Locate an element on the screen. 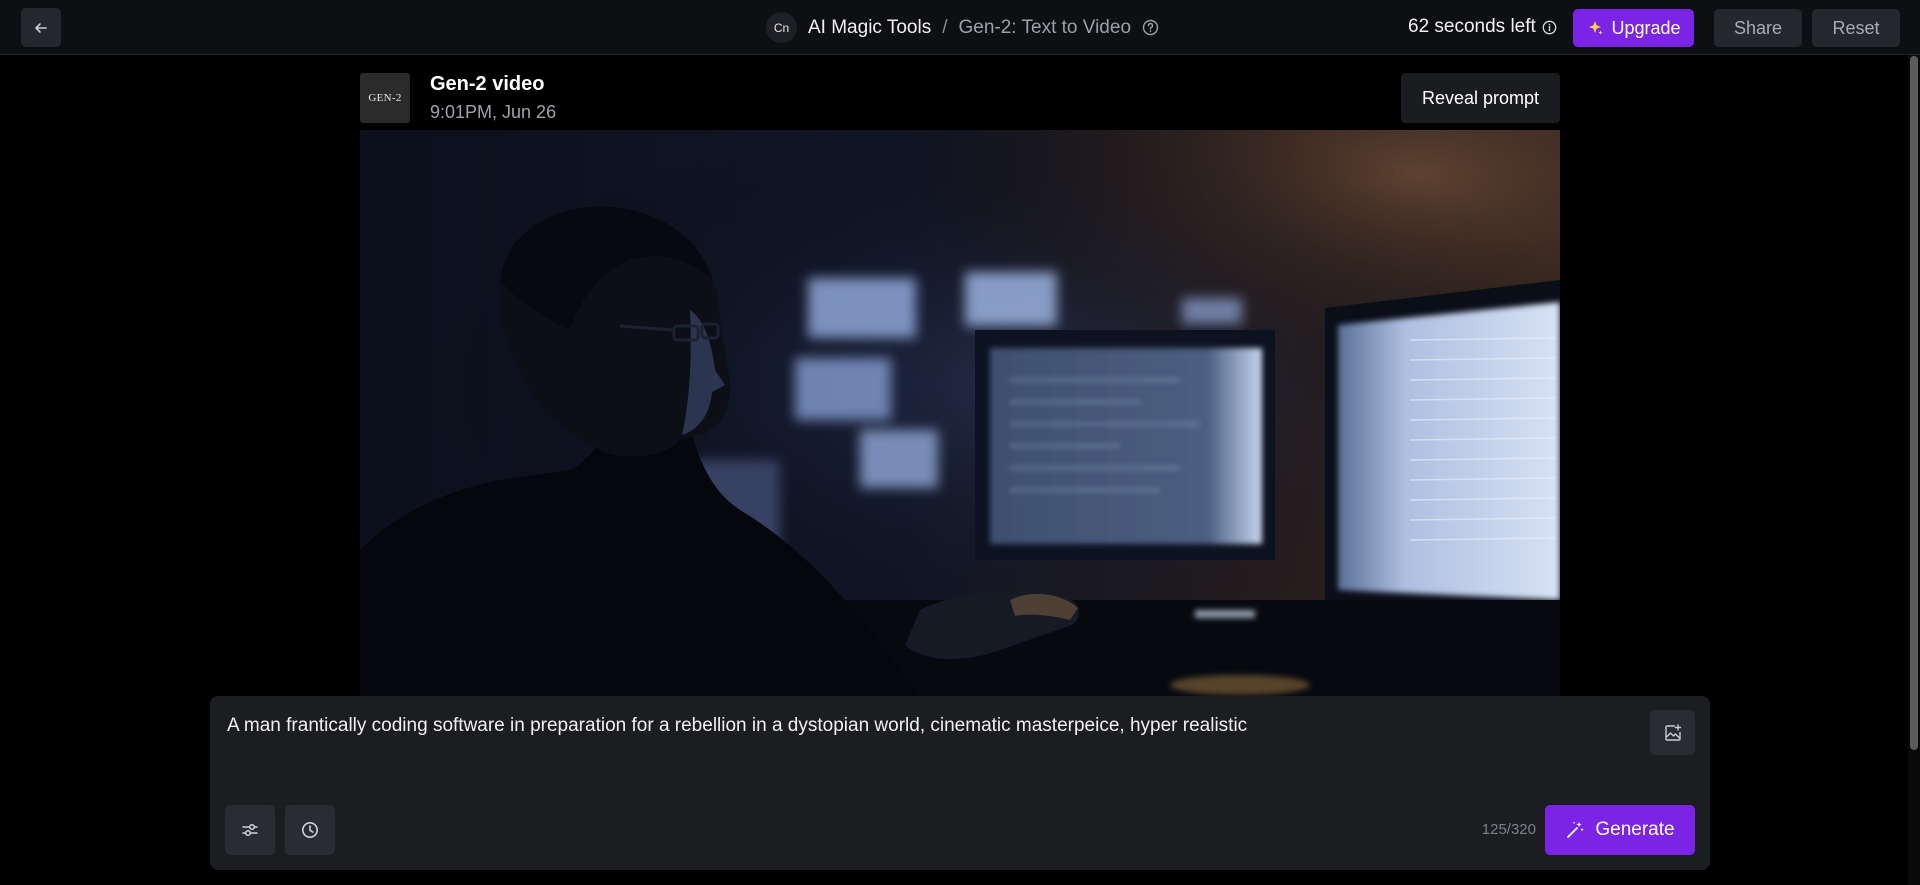 This screenshot has width=1920, height=885. question-circle-icon is located at coordinates (1150, 27).